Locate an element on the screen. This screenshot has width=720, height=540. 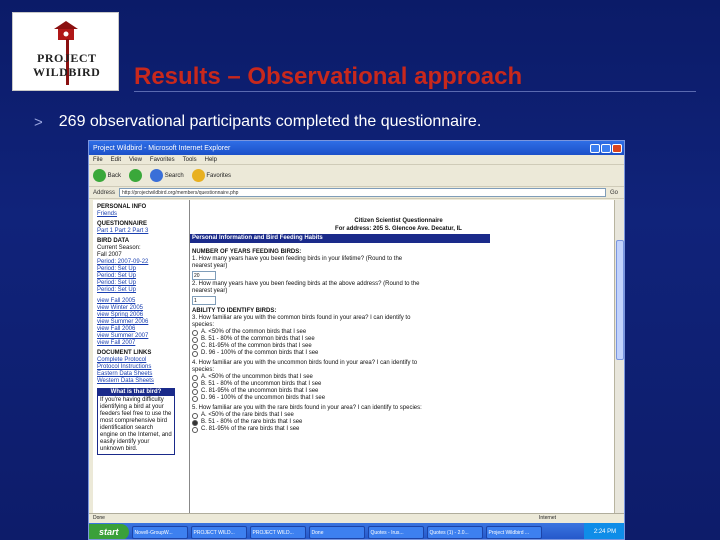
document-link: Complete Protocol is located at coordinates (136, 360).